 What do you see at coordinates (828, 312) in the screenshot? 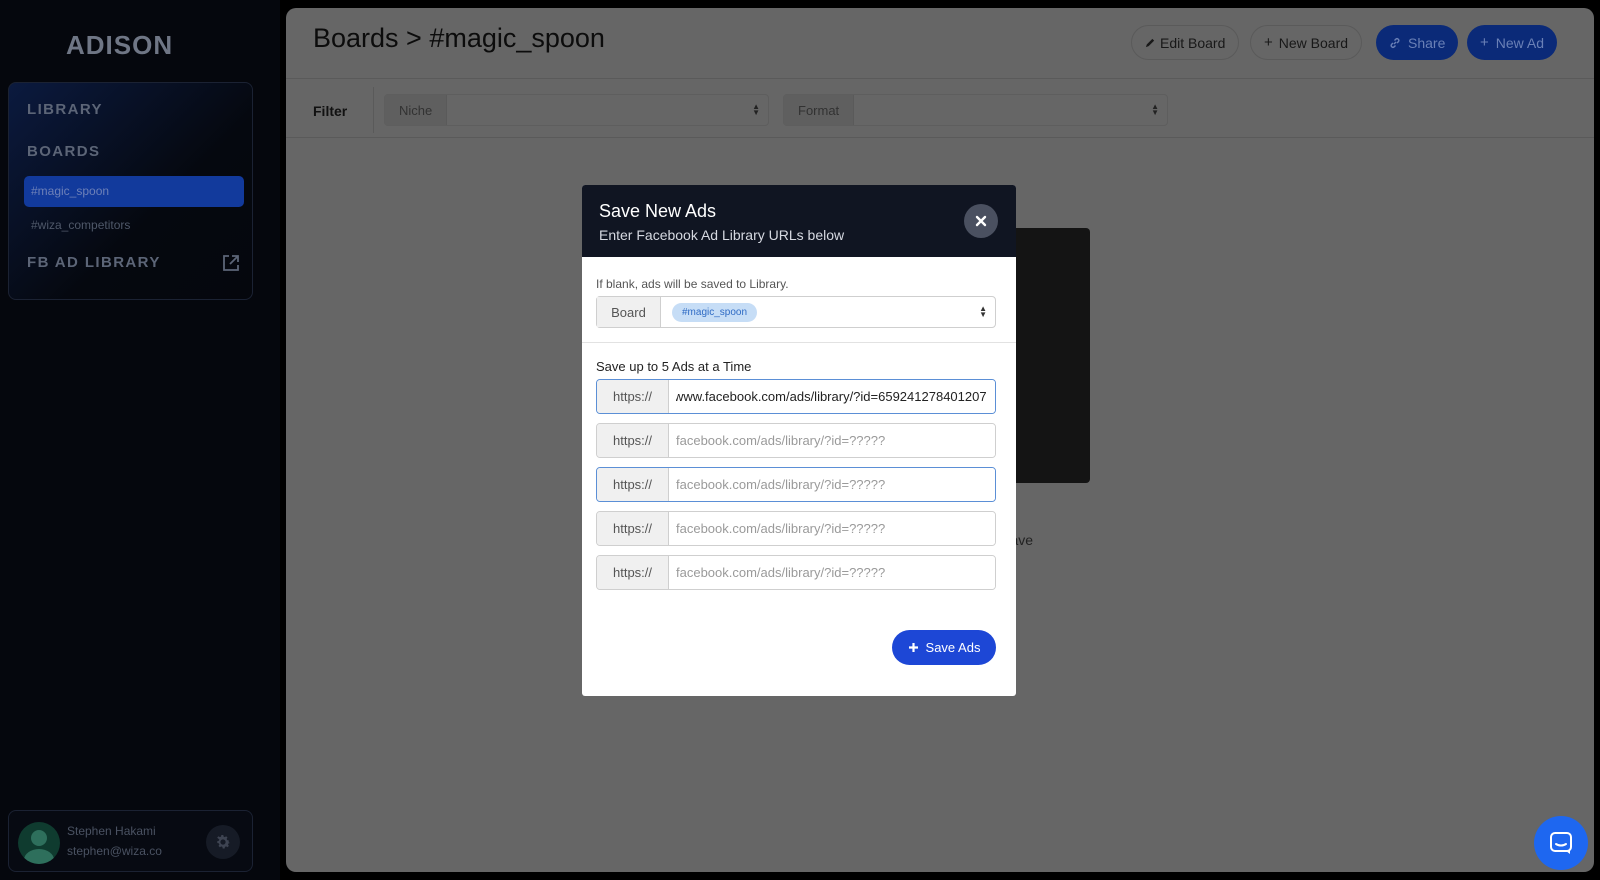
I see `board-select: #magic_spoon ▲ ▼` at bounding box center [828, 312].